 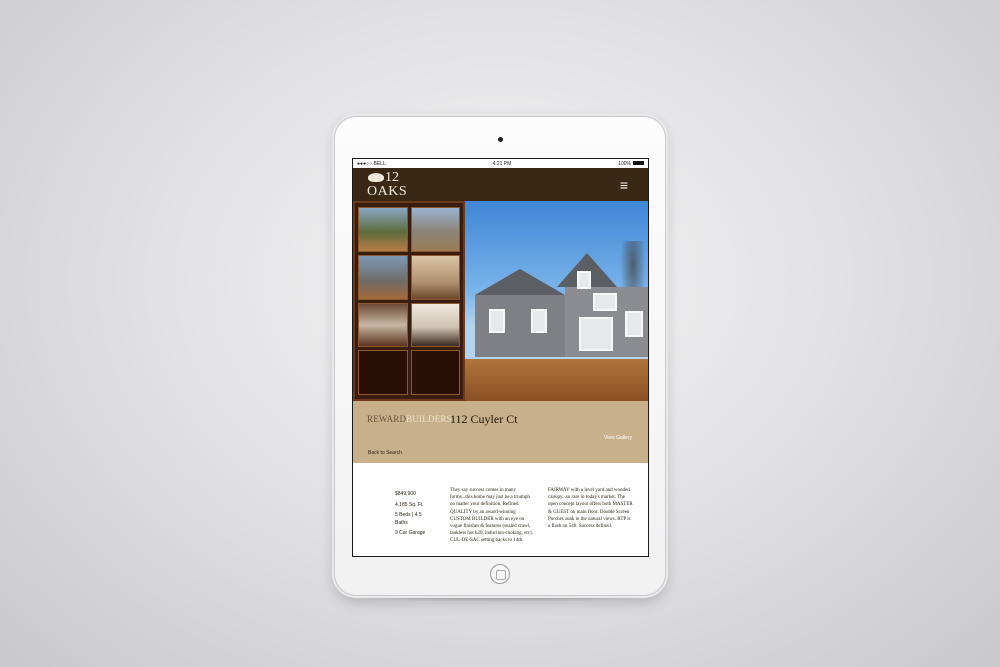 I want to click on battery-icon, so click(x=638, y=163).